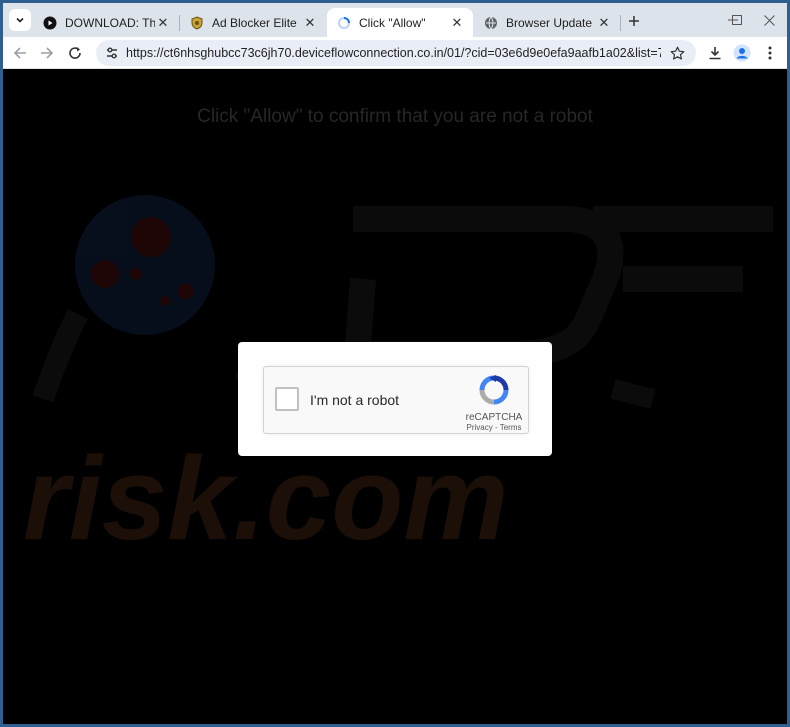 The height and width of the screenshot is (727, 790). I want to click on reload-button, so click(75, 53).